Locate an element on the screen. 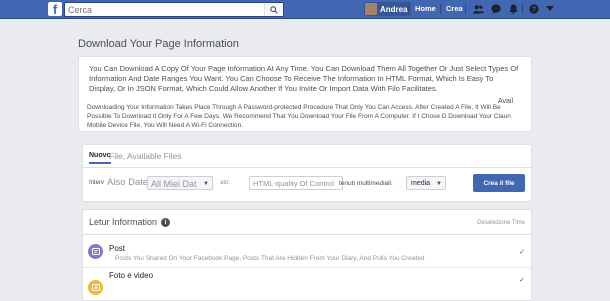  interval-label: Interv is located at coordinates (97, 183).